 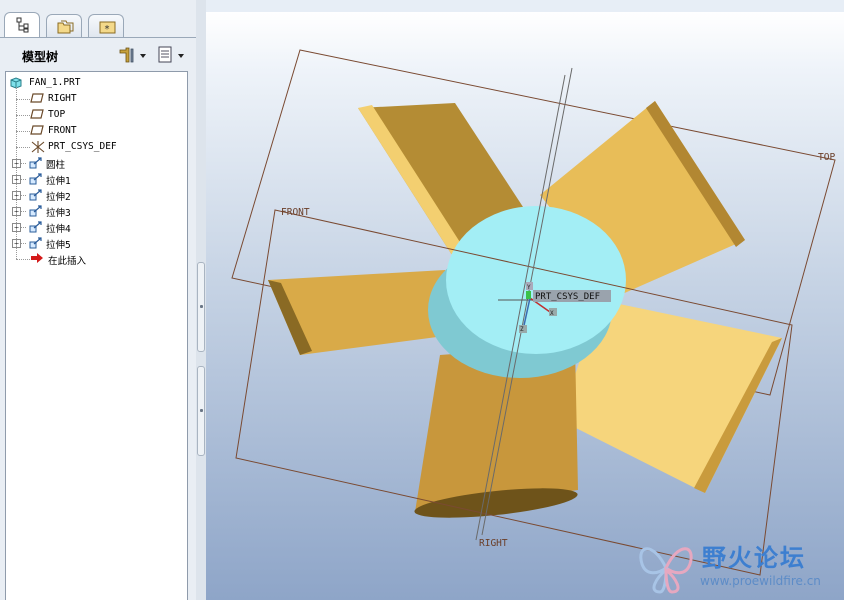 I want to click on folder-browser-icon, so click(x=65, y=27).